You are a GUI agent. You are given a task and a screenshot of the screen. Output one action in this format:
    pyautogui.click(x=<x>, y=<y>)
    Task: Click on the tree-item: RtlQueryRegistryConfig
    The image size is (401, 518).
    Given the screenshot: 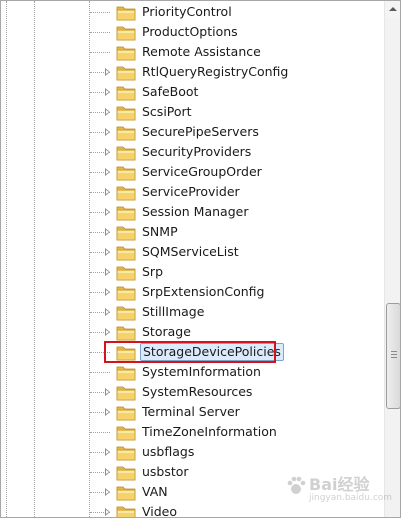 What is the action you would take?
    pyautogui.click(x=192, y=72)
    